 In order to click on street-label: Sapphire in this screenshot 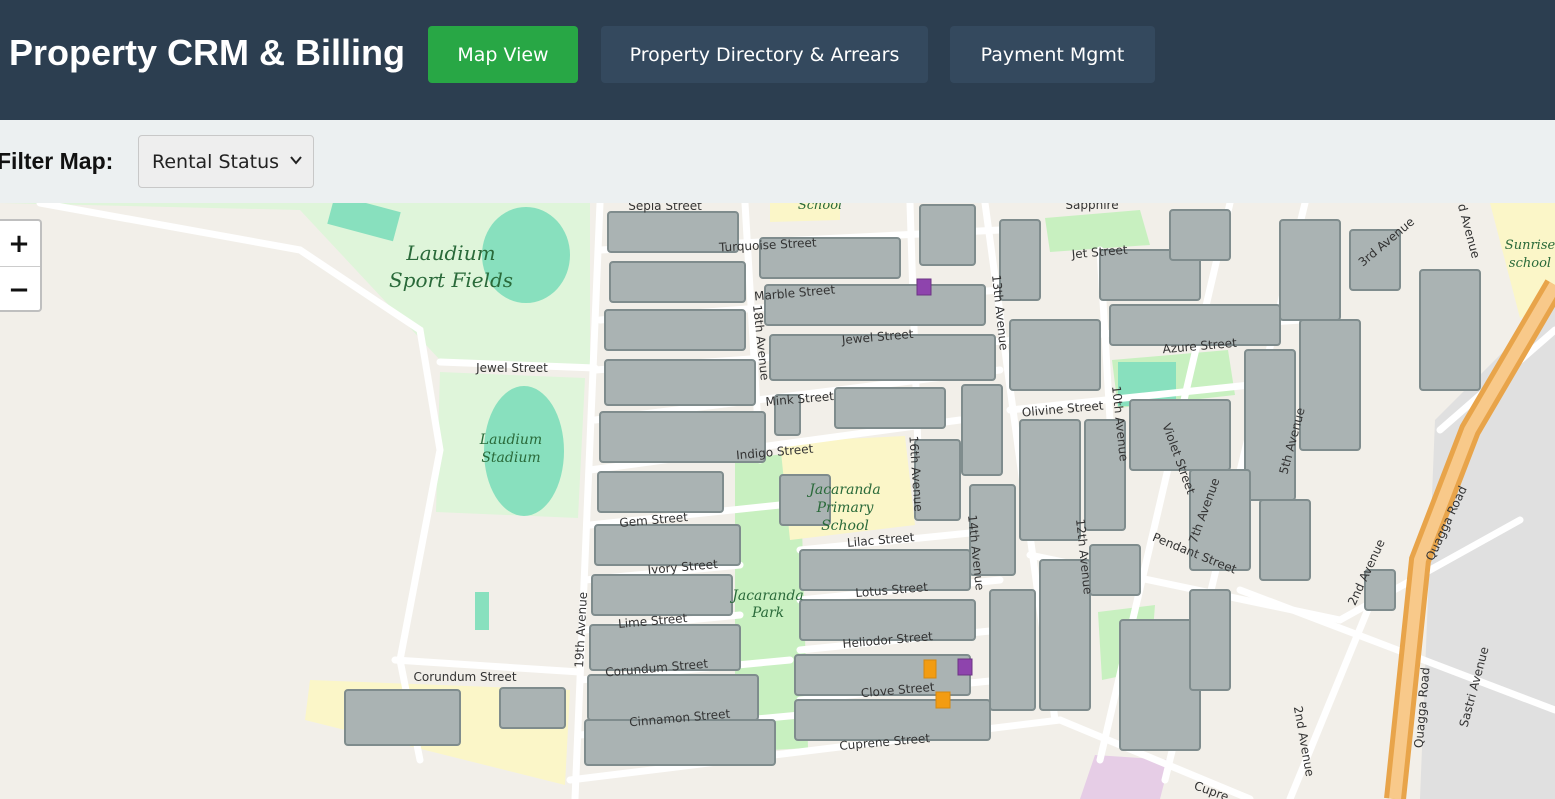, I will do `click(1091, 207)`.